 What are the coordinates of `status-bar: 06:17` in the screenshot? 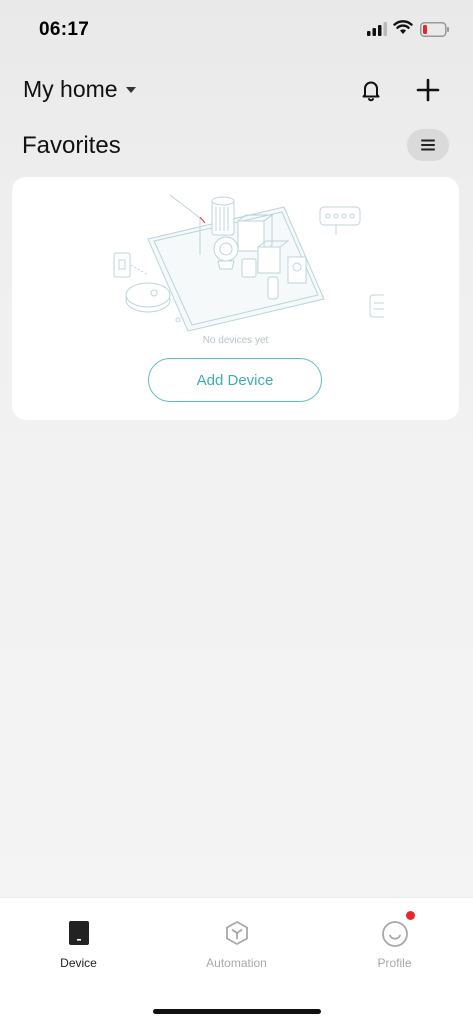 It's located at (236, 28).